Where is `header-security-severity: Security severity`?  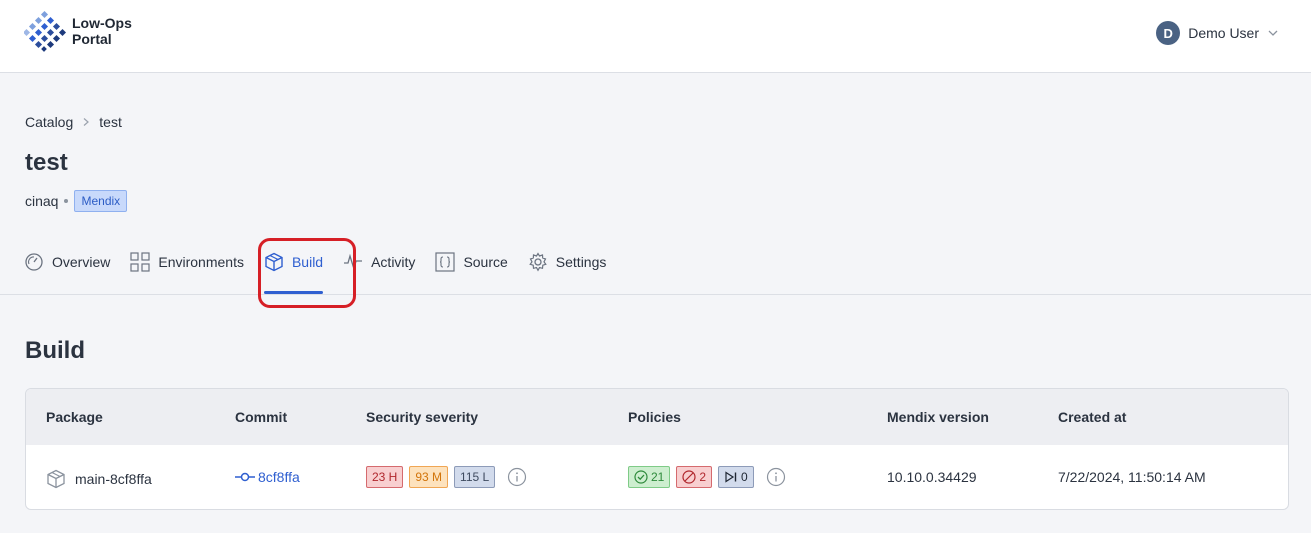
header-security-severity: Security severity is located at coordinates (422, 417).